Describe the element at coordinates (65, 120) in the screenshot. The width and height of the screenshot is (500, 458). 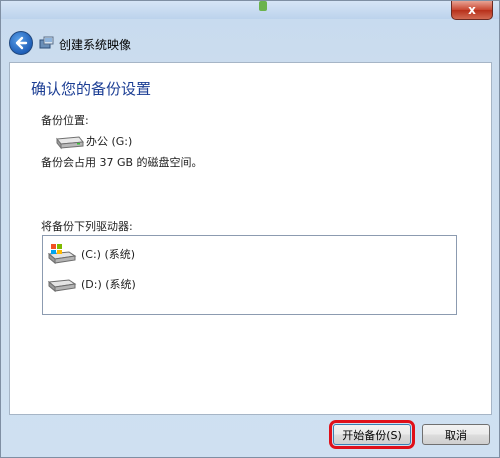
I see `backup-location-label: 备份位置:` at that location.